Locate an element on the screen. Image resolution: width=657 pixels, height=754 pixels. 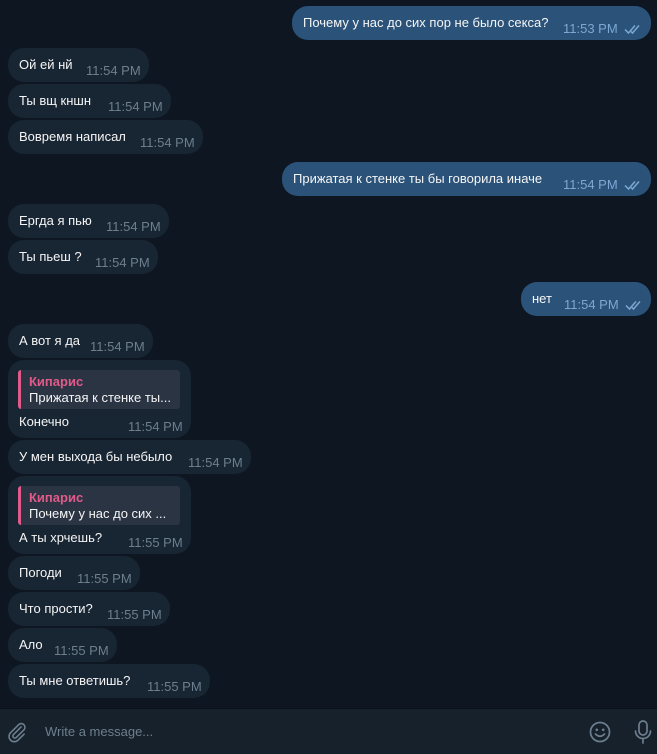
message-text: Погоди is located at coordinates (40, 572).